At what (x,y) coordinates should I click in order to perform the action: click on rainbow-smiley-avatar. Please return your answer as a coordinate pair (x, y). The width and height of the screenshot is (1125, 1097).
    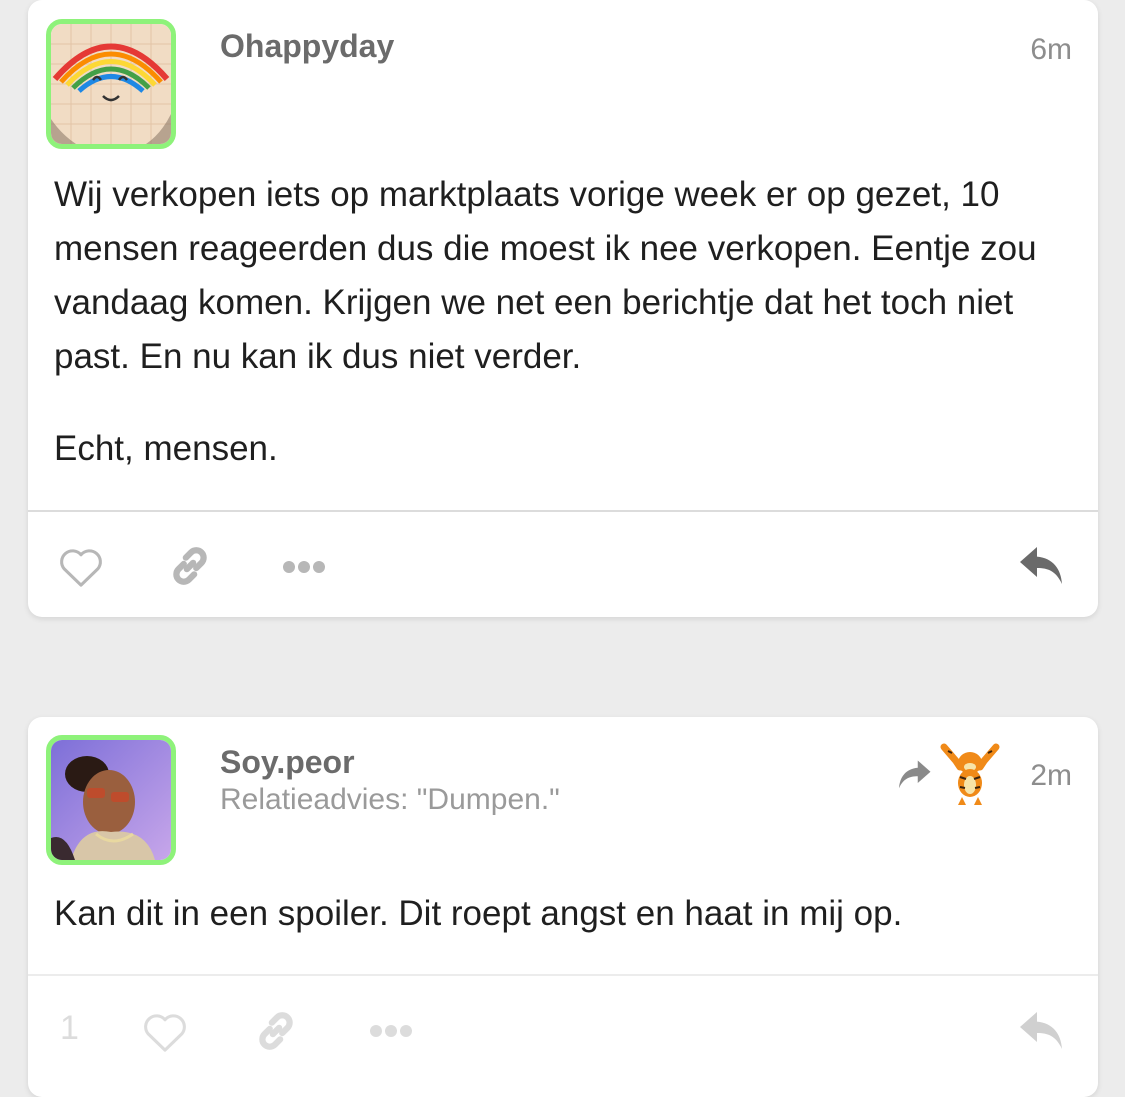
    Looking at the image, I should click on (111, 84).